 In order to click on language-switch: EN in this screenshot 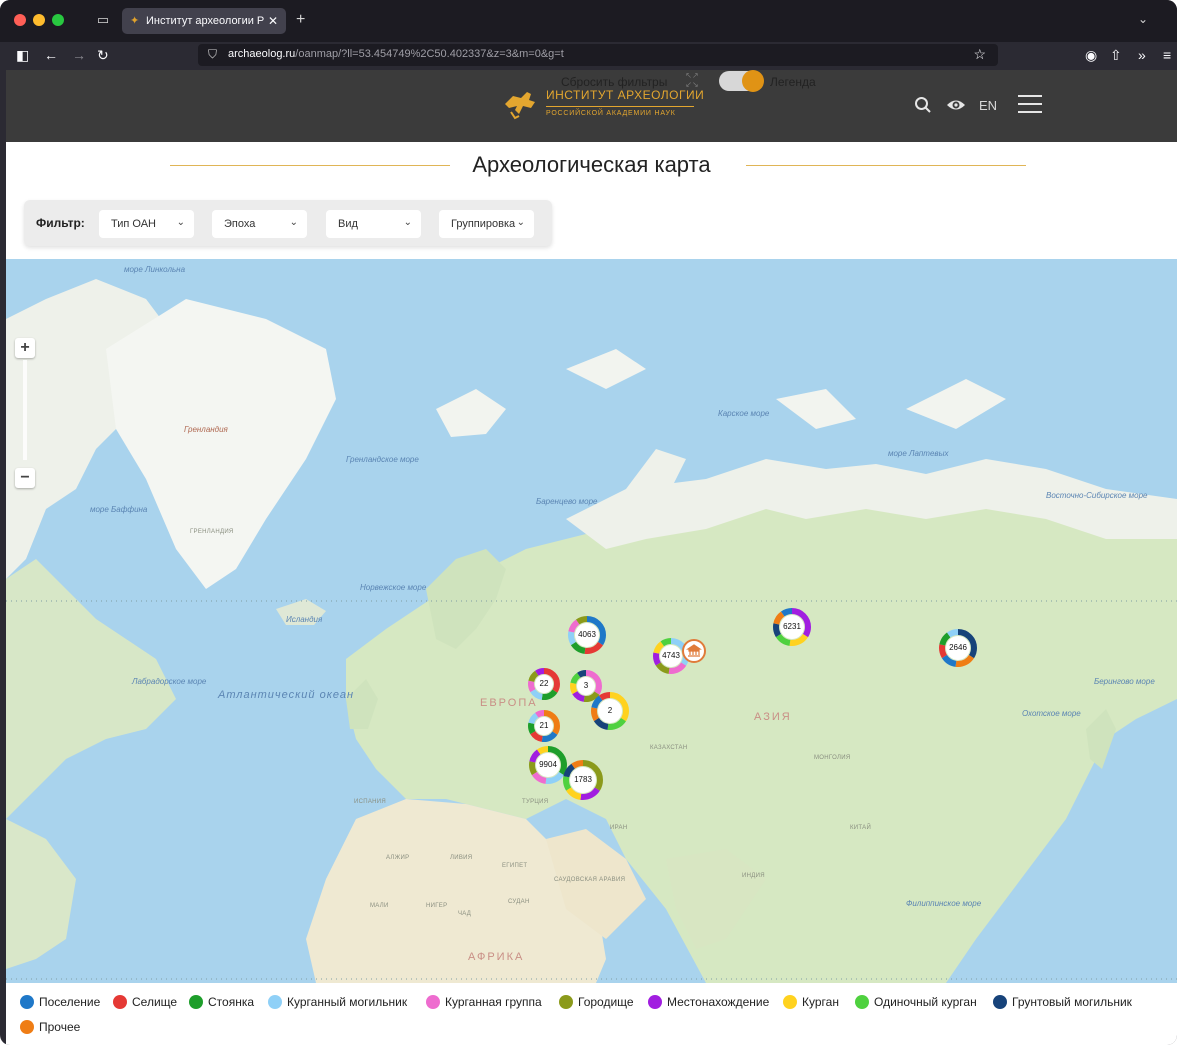, I will do `click(988, 105)`.